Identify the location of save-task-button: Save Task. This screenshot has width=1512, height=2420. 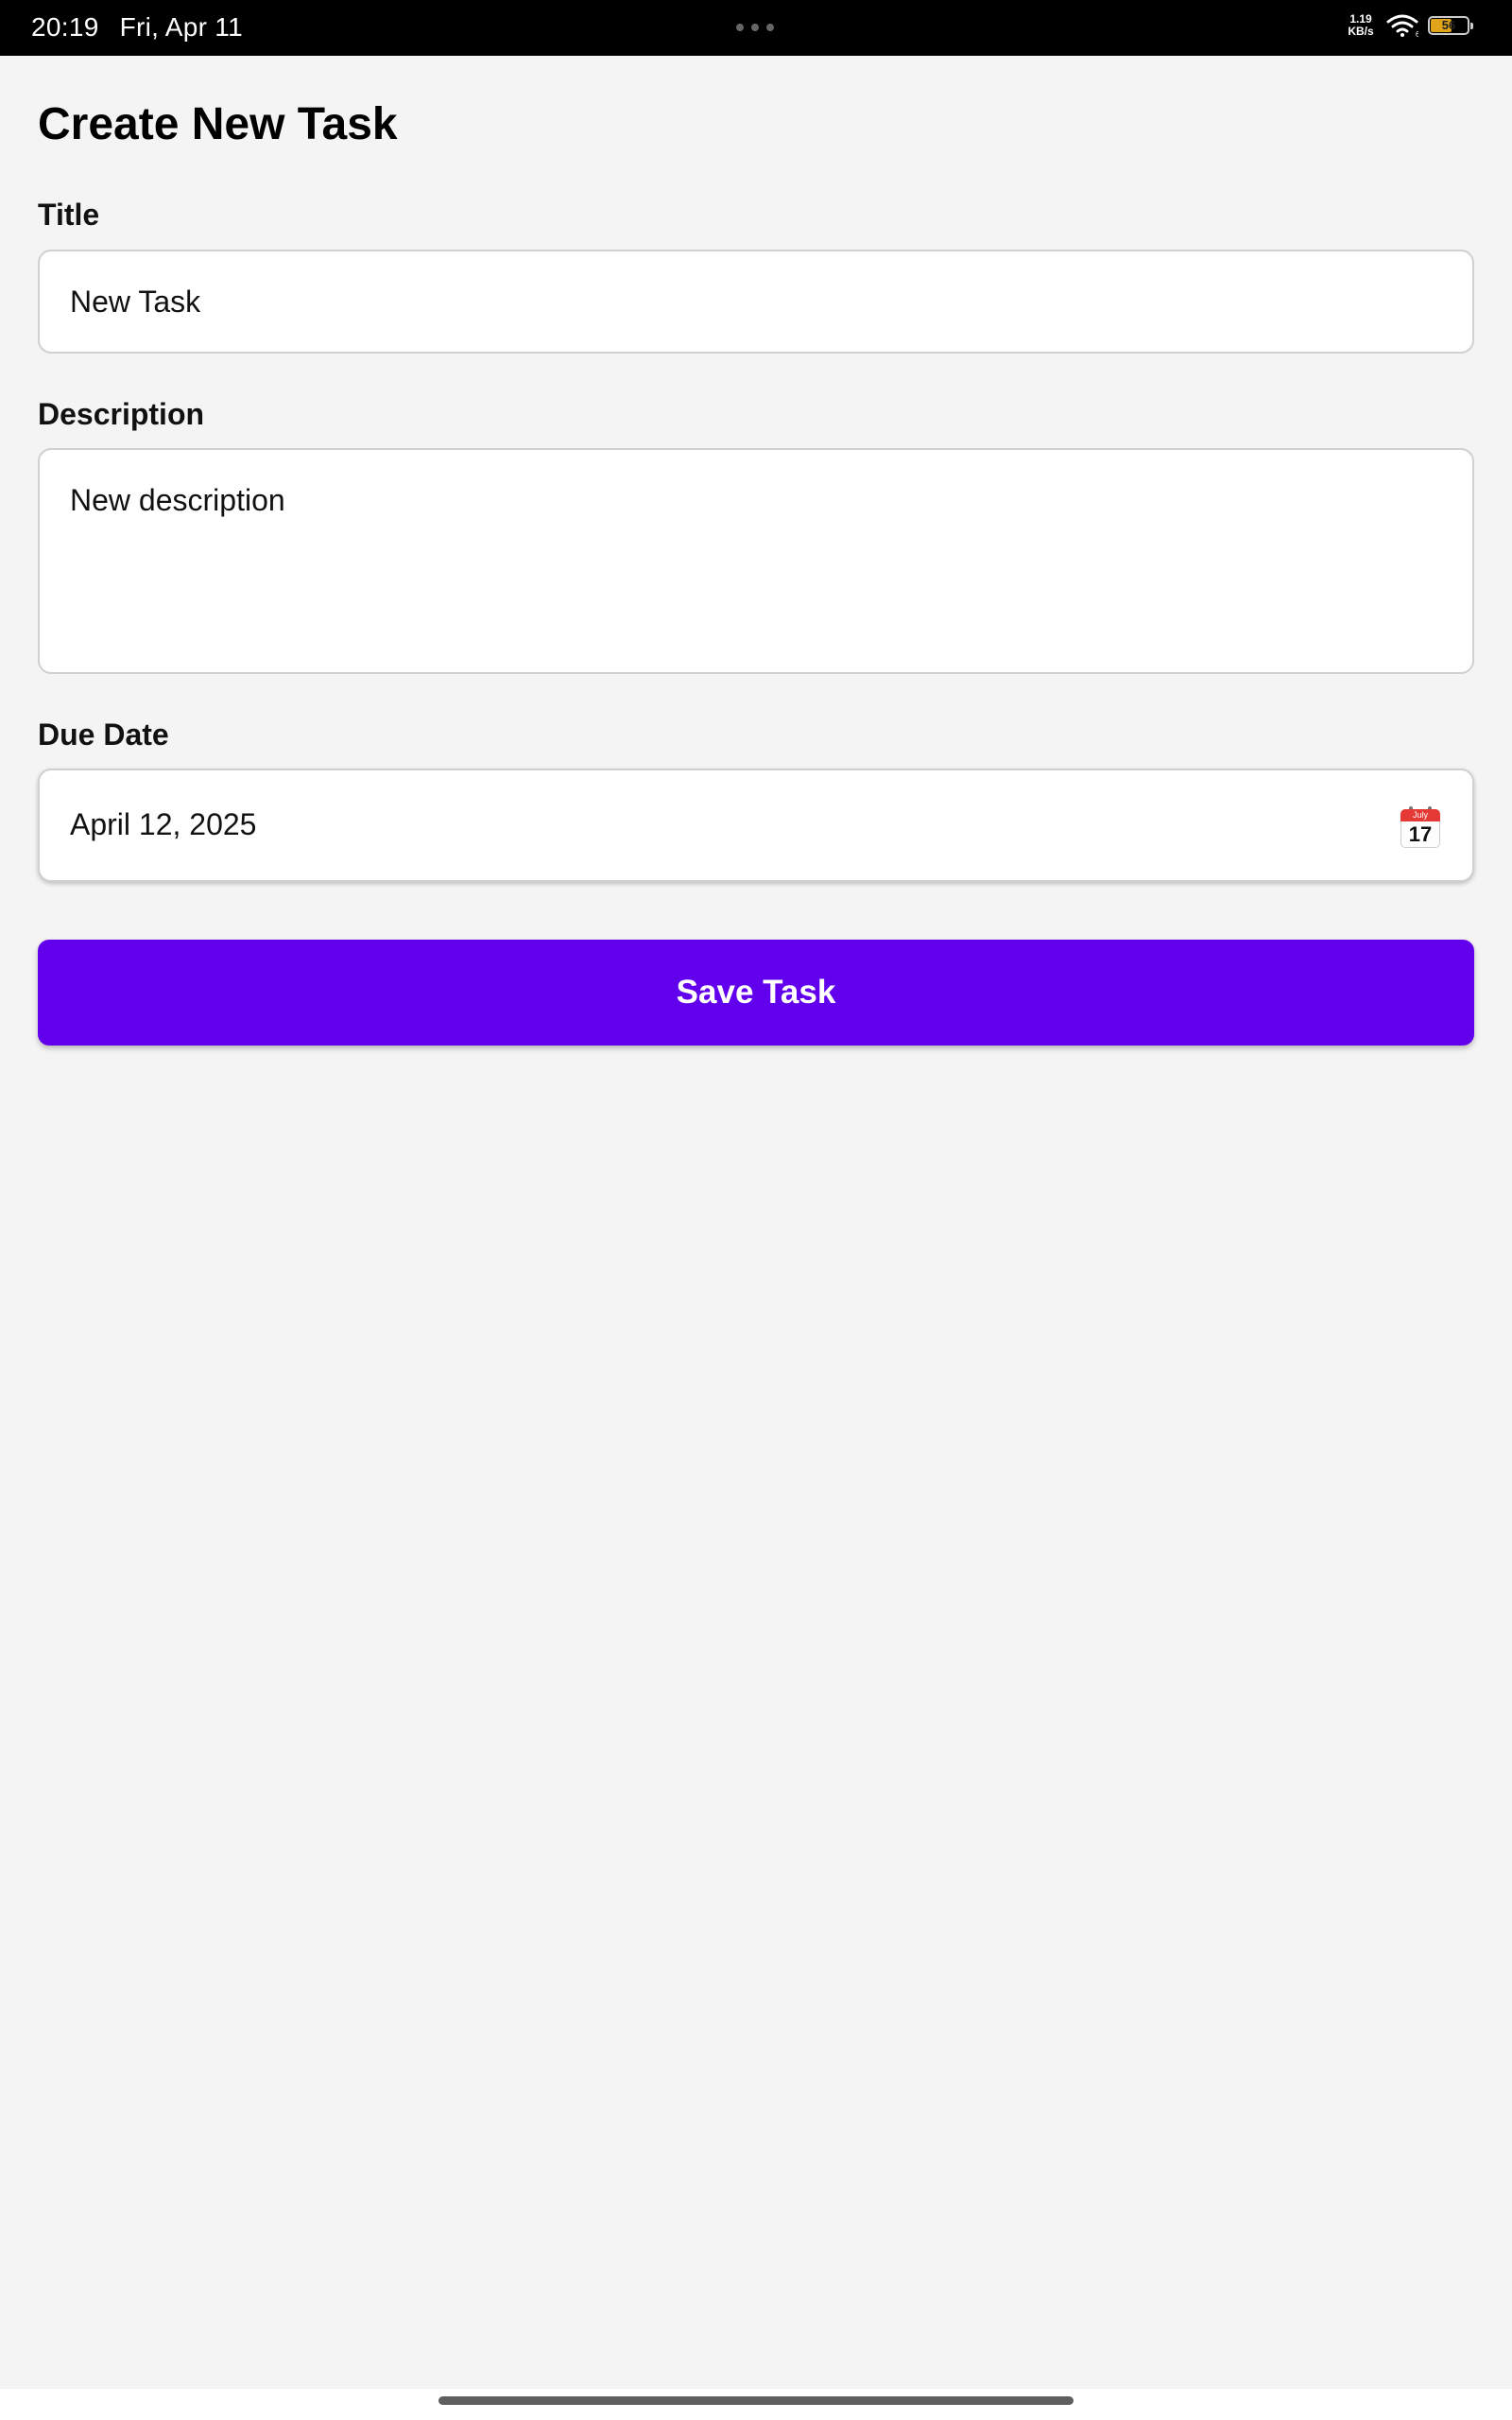
(756, 993).